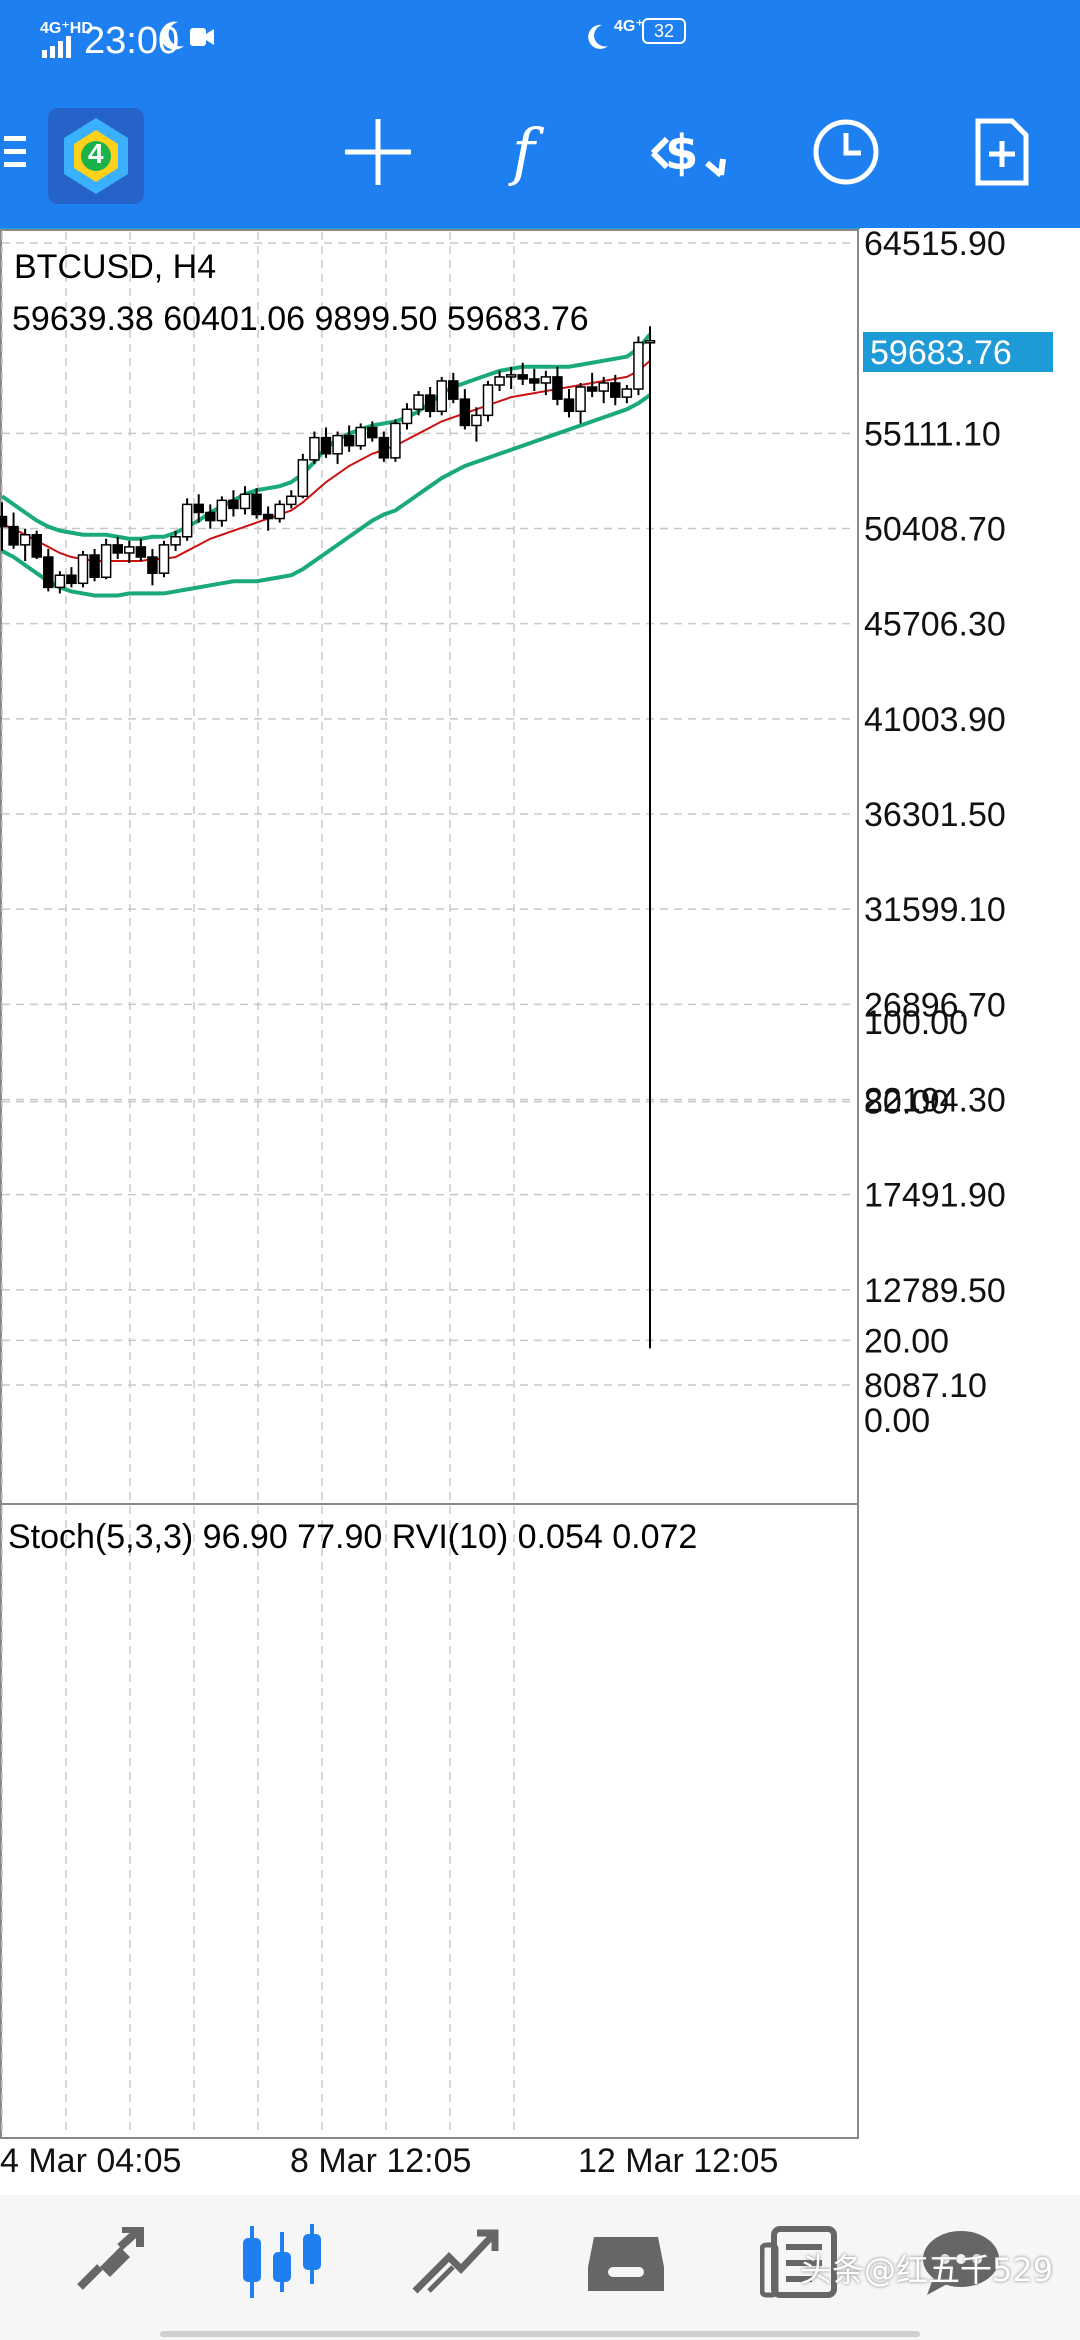 Image resolution: width=1080 pixels, height=2340 pixels. What do you see at coordinates (935, 1196) in the screenshot?
I see `price-tick-label: 17491.90` at bounding box center [935, 1196].